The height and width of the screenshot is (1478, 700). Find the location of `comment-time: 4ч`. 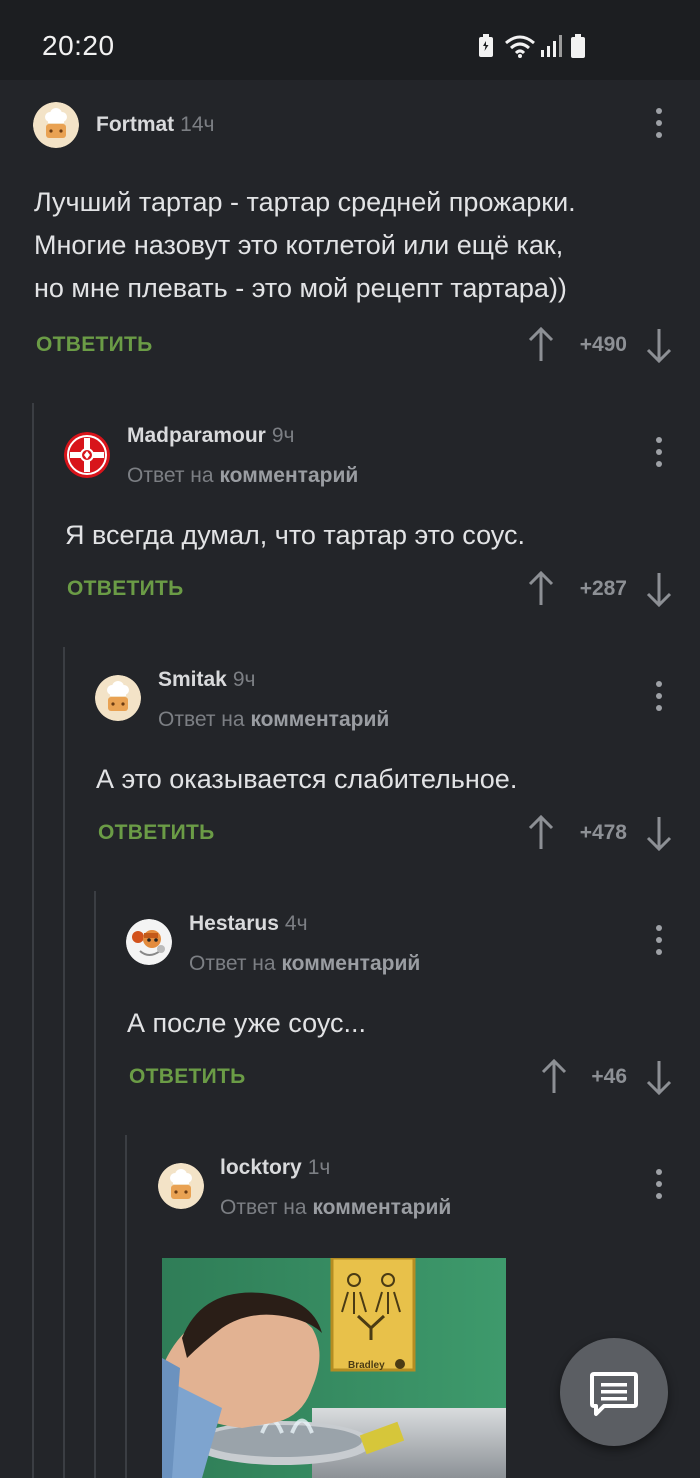

comment-time: 4ч is located at coordinates (296, 923).